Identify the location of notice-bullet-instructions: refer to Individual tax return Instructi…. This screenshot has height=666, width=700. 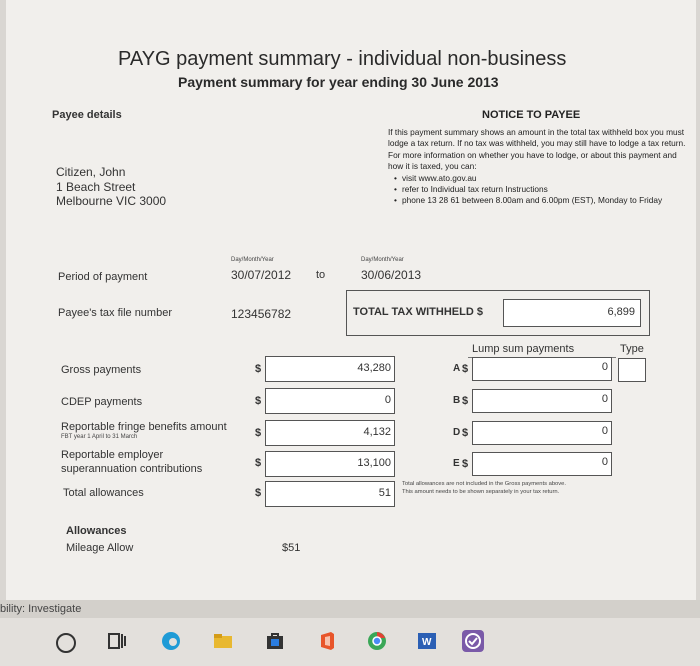
(541, 189).